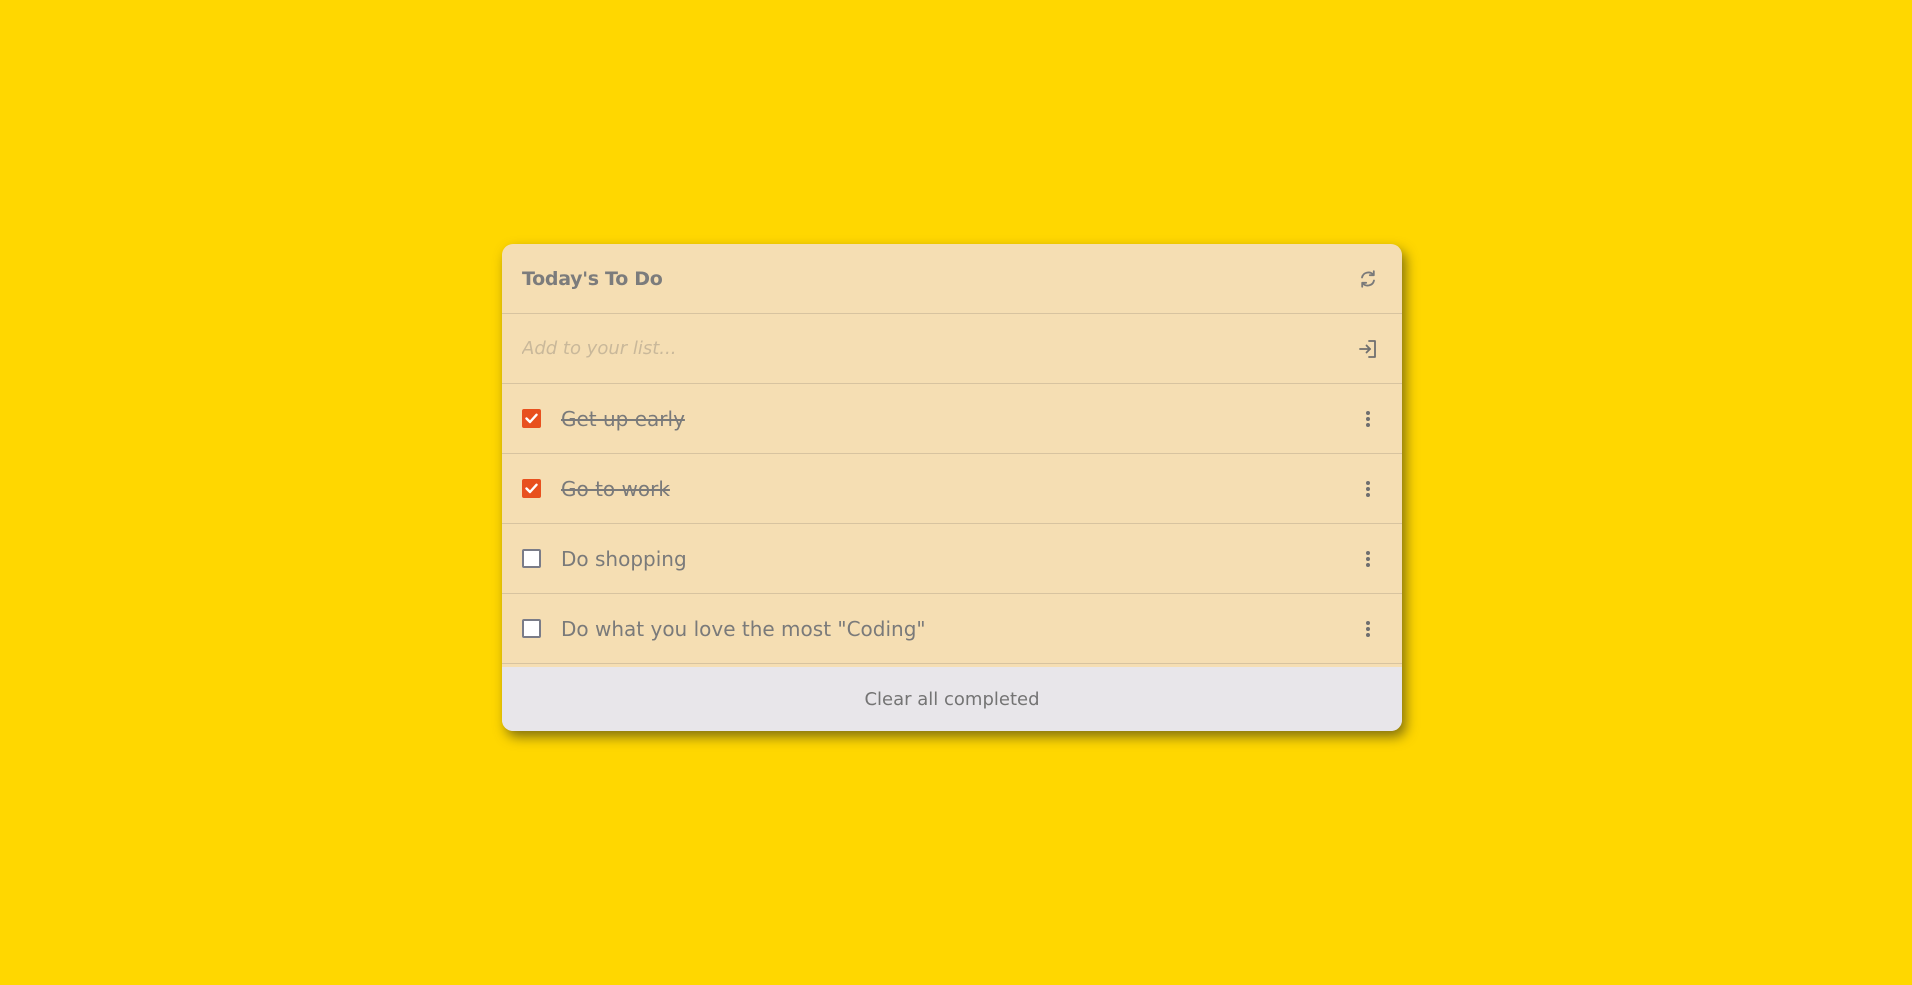  What do you see at coordinates (952, 419) in the screenshot?
I see `list-item: Get up early` at bounding box center [952, 419].